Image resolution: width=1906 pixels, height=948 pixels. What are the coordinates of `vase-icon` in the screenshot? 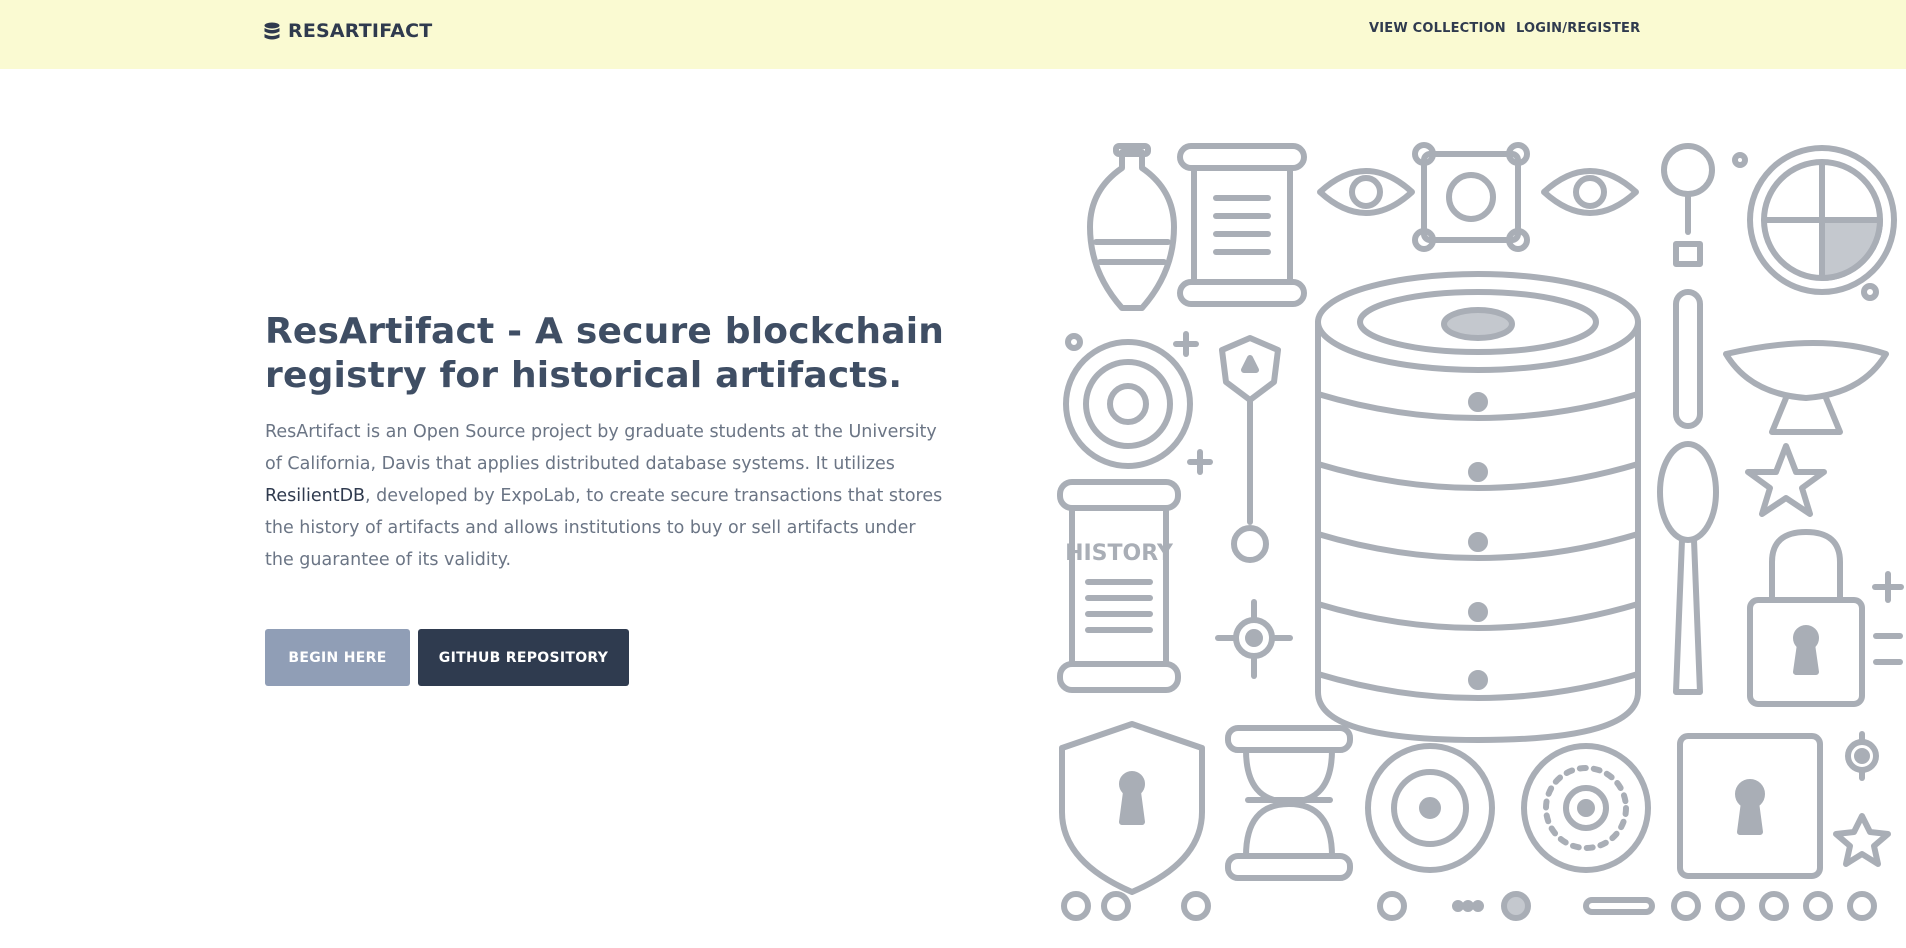 It's located at (1132, 227).